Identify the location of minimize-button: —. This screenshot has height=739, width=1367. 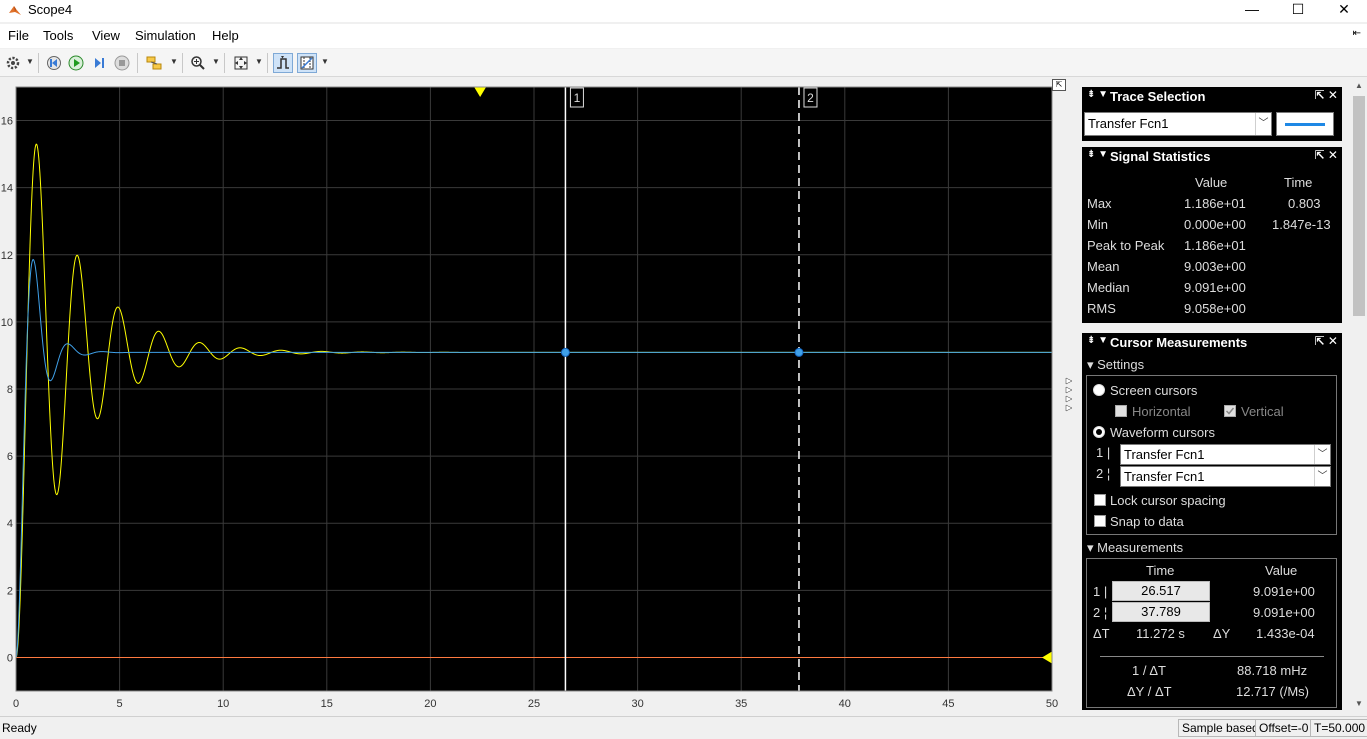
(1252, 11).